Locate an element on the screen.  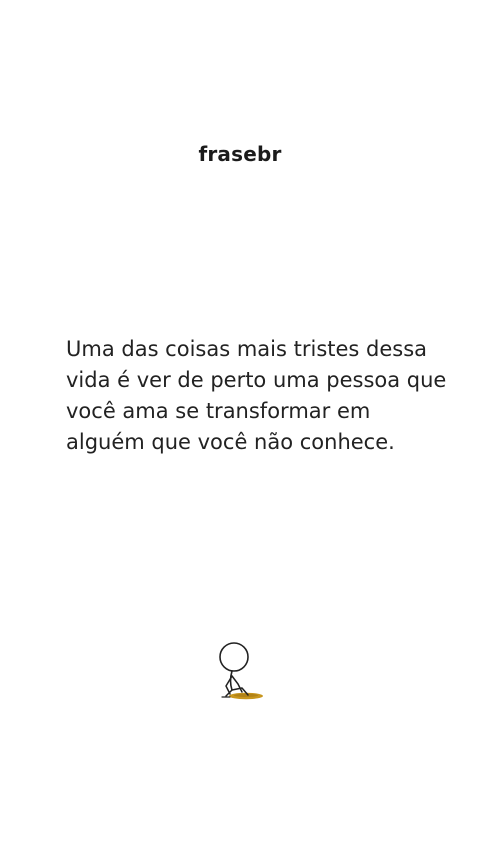
quote-line: você ama se transformar em is located at coordinates (218, 411).